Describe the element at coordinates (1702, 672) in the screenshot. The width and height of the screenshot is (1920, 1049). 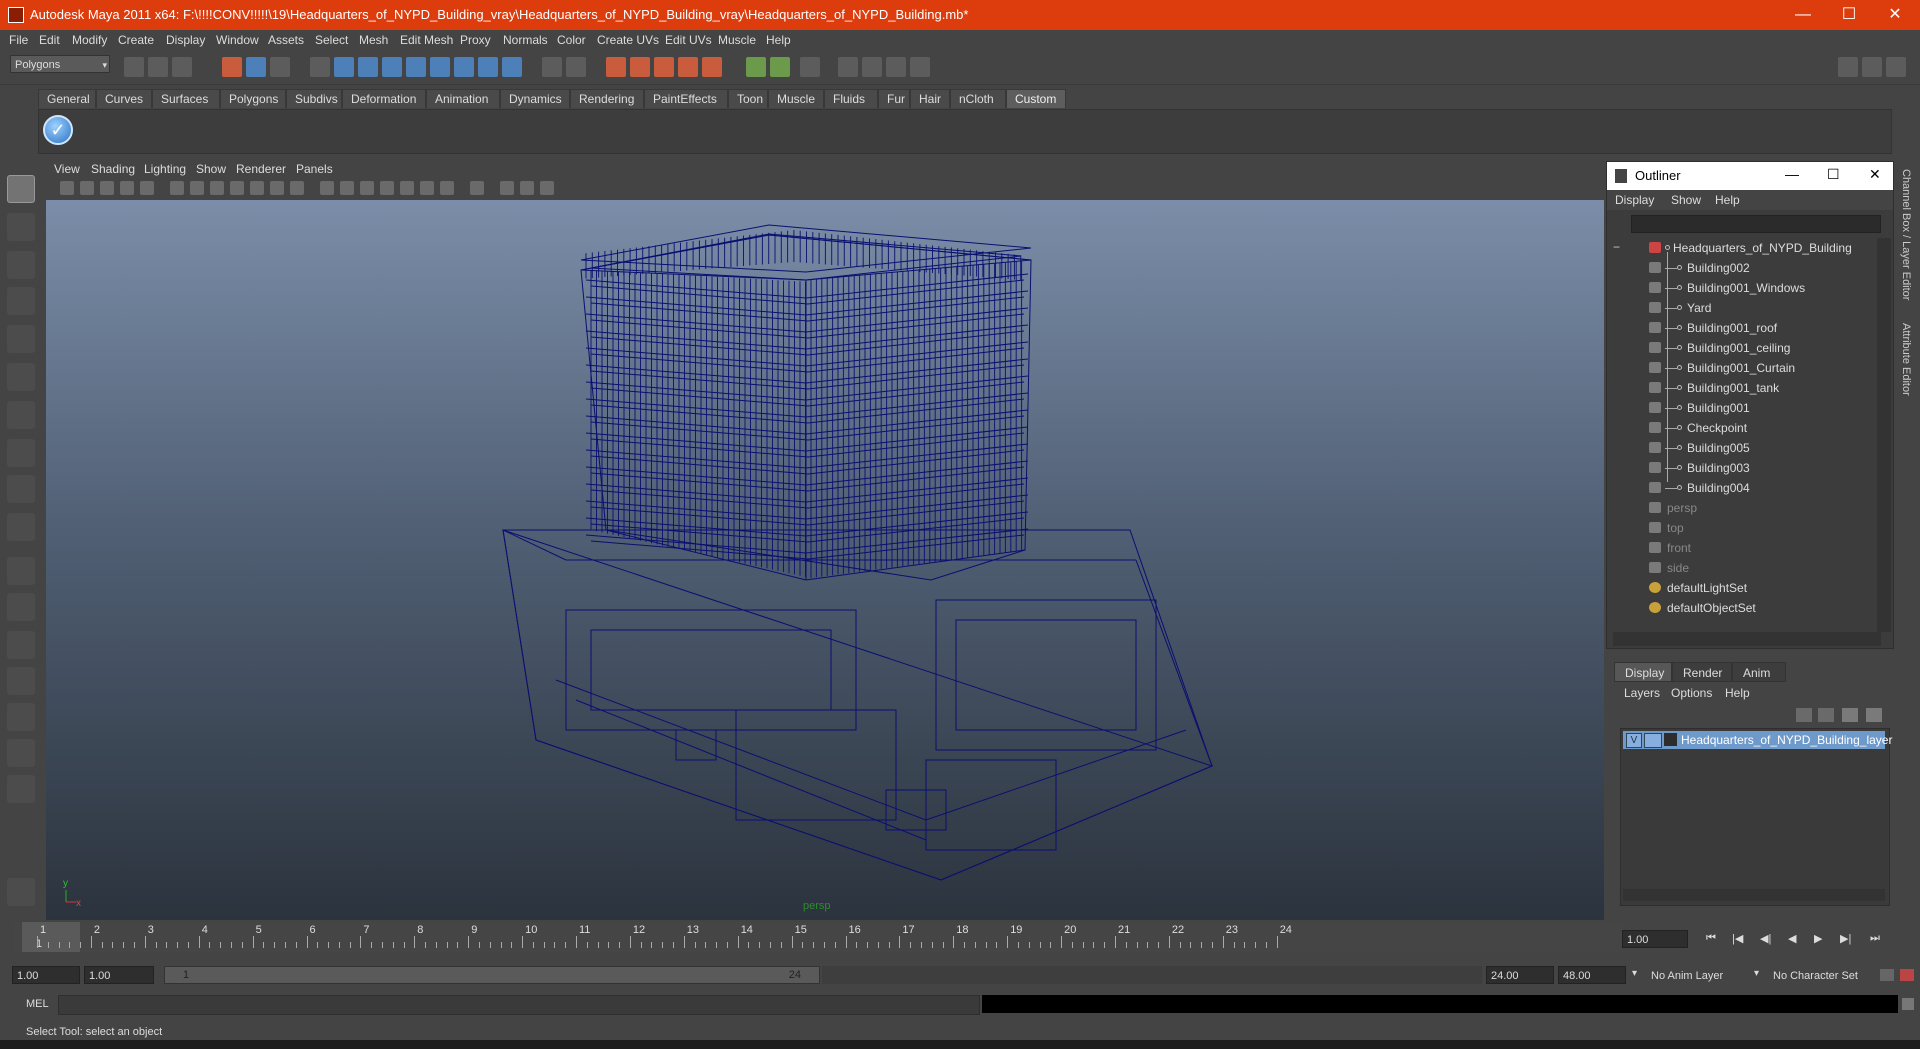
I see `layer-tab-render: Render` at that location.